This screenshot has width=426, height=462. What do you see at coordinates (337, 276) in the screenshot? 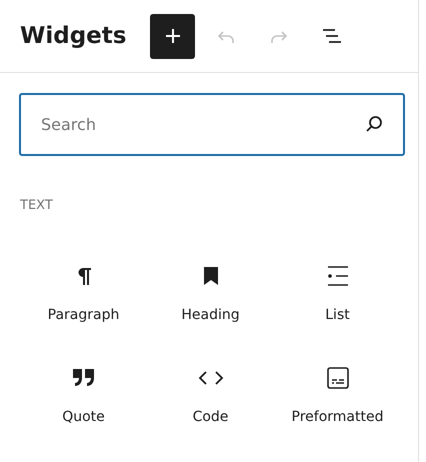
I see `list-icon` at bounding box center [337, 276].